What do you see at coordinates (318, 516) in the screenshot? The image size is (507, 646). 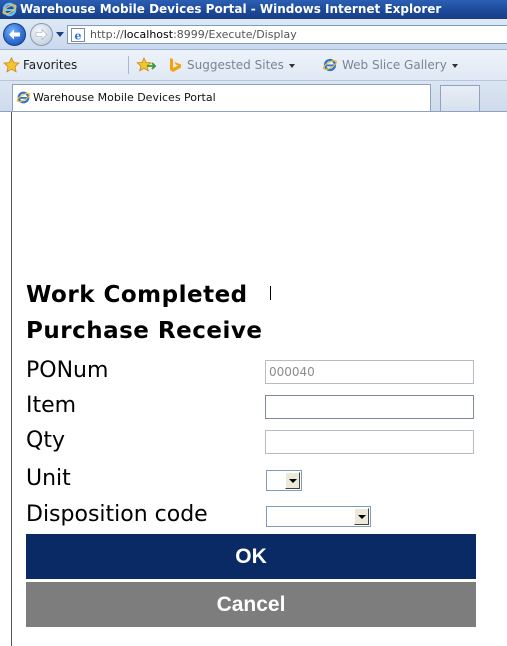 I see `disposition-code-select` at bounding box center [318, 516].